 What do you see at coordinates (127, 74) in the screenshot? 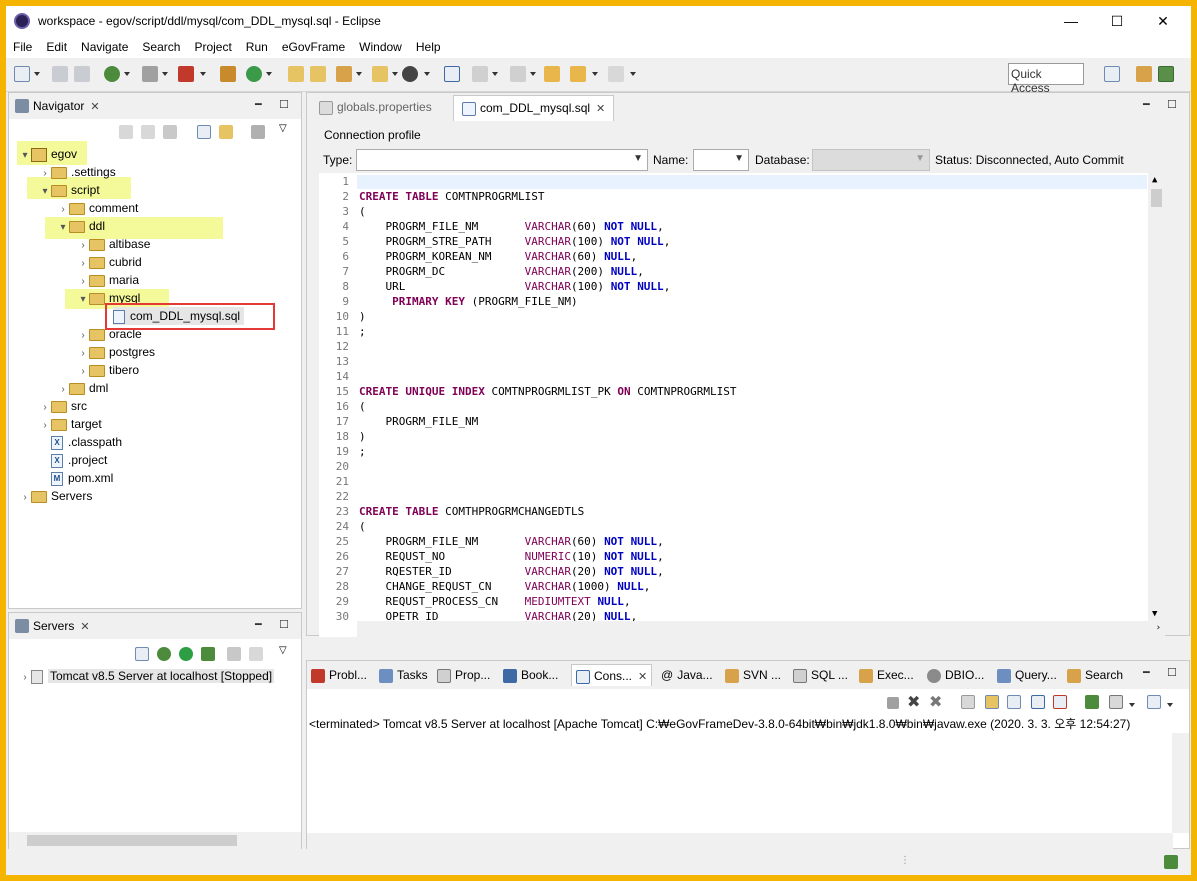
I see `debug-dropdown-icon` at bounding box center [127, 74].